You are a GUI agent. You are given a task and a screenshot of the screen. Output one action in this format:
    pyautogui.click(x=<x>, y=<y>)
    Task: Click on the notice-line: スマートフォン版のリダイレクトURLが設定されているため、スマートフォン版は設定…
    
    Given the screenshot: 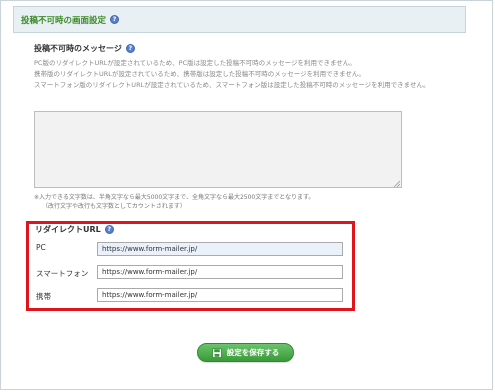 What is the action you would take?
    pyautogui.click(x=232, y=85)
    